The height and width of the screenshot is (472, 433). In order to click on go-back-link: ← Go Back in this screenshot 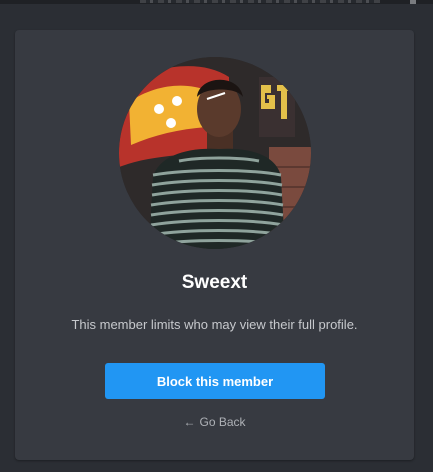, I will do `click(214, 422)`.